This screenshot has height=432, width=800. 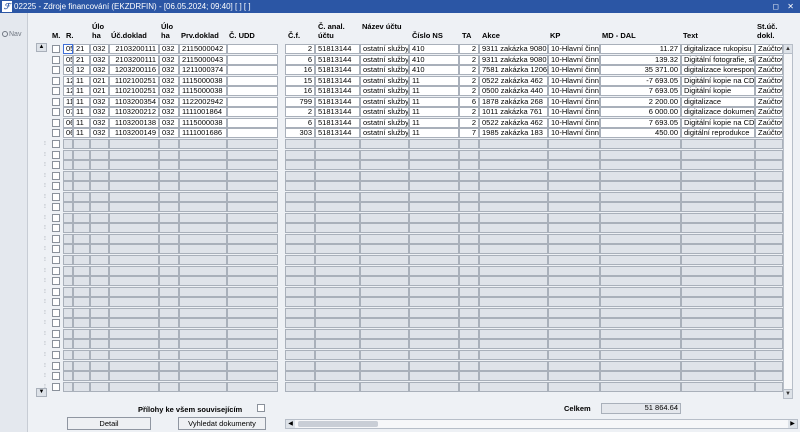 I want to click on cell-nazev: ostatní služby, so click(x=384, y=60).